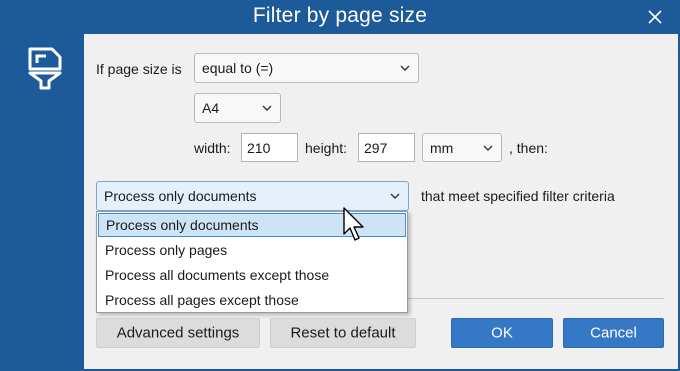  I want to click on then-label: , then:, so click(528, 148).